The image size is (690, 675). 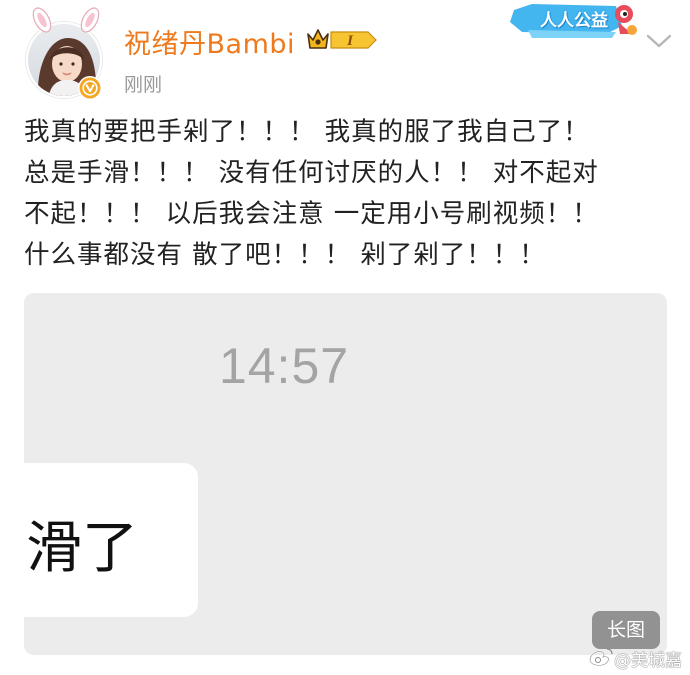 What do you see at coordinates (66, 53) in the screenshot?
I see `author-avatar` at bounding box center [66, 53].